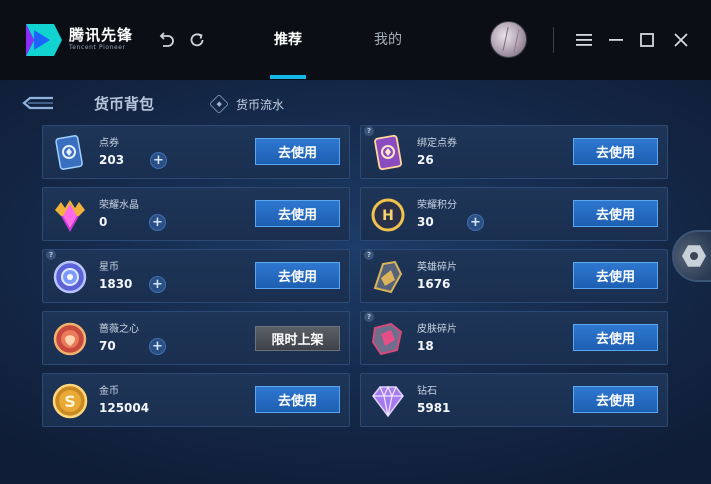 The image size is (711, 484). What do you see at coordinates (112, 160) in the screenshot?
I see `currency-amount: 203` at bounding box center [112, 160].